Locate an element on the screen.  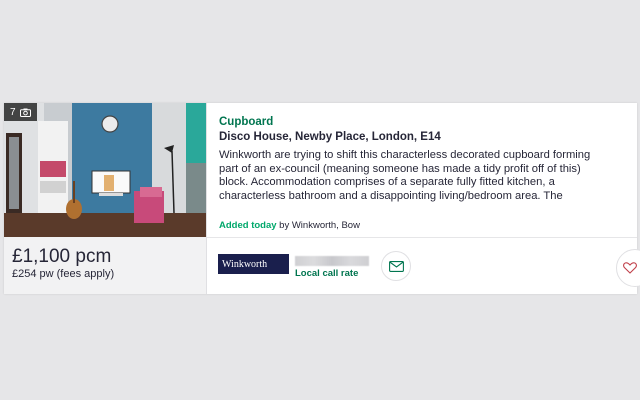
listing-address: Disco House, Newby Place, London, E14 is located at coordinates (330, 137).